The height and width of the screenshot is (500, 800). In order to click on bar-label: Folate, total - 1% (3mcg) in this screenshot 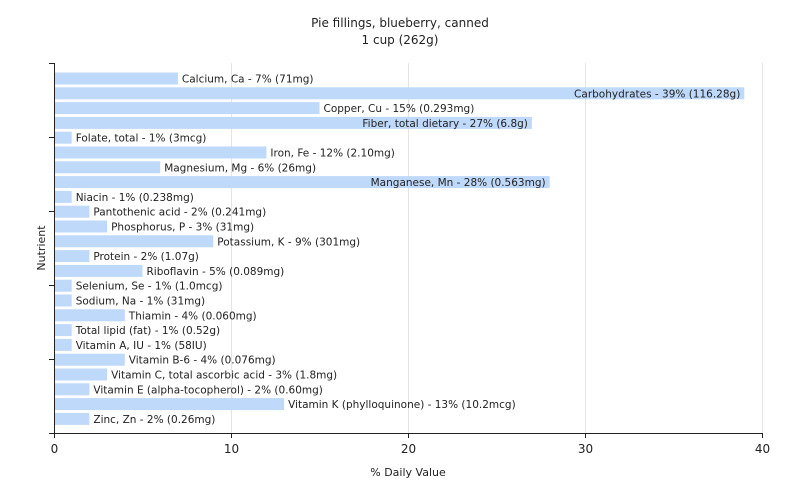, I will do `click(141, 139)`.